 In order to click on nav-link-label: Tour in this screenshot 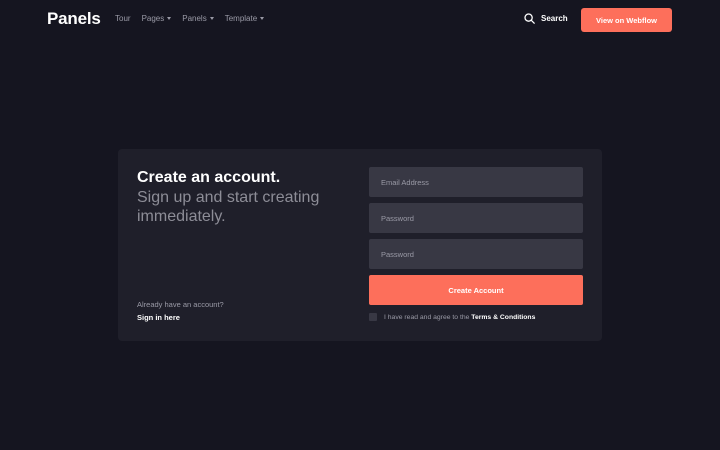, I will do `click(123, 18)`.